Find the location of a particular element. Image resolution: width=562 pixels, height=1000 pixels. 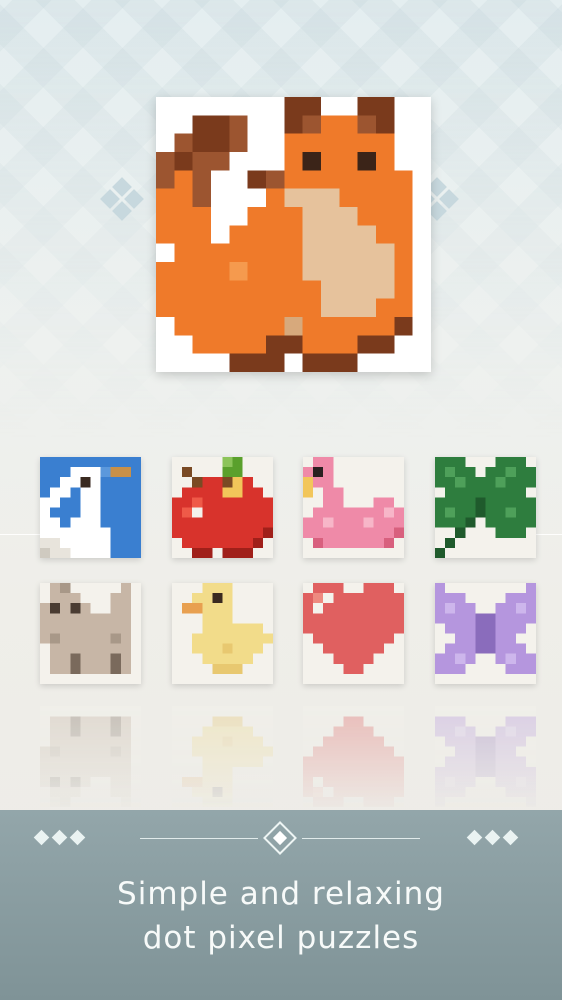

duck-reflection-icon is located at coordinates (222, 756).